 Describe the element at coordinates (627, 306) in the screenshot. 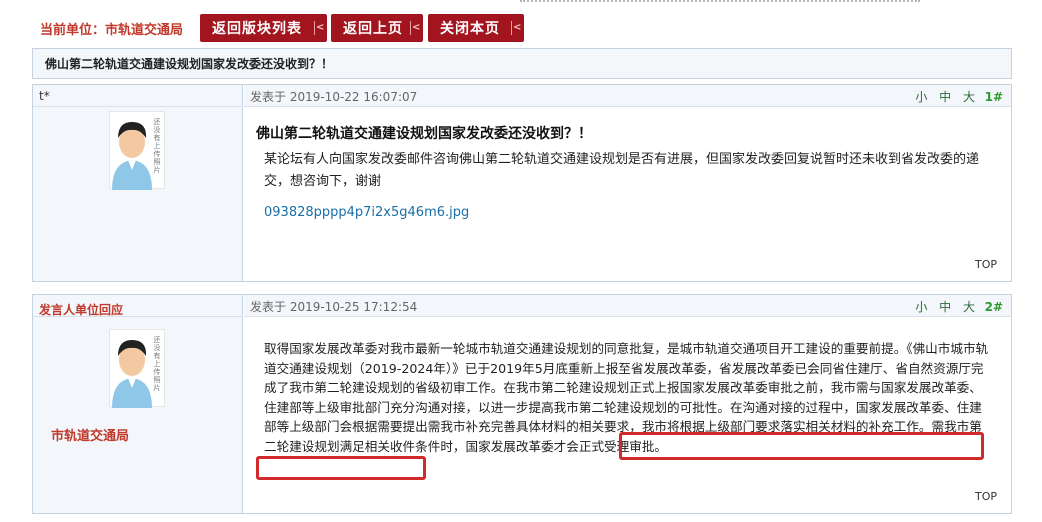

I see `post-meta: 发表于 2019-10-25 17:12:54 小 中 大 2#` at that location.